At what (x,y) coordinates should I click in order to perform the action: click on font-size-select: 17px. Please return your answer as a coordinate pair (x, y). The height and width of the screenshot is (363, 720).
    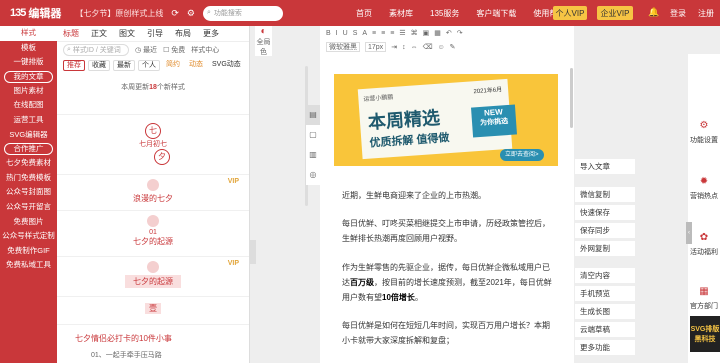
    Looking at the image, I should click on (376, 47).